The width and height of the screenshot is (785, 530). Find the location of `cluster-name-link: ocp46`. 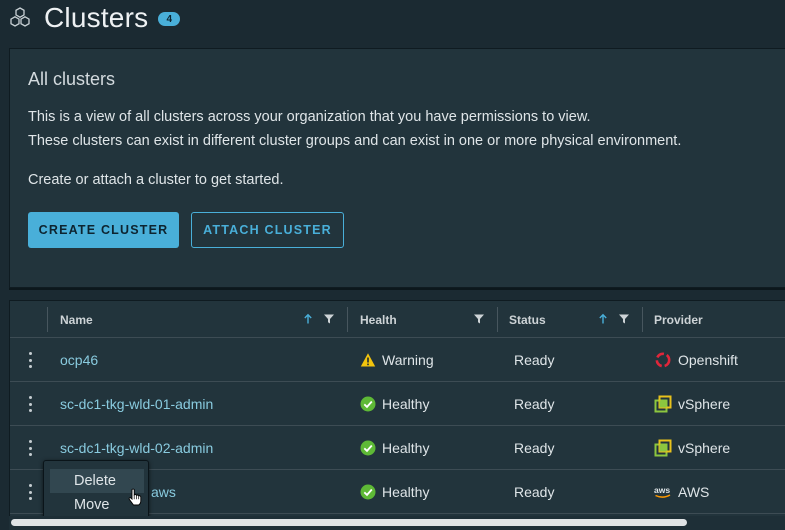

cluster-name-link: ocp46 is located at coordinates (79, 360).